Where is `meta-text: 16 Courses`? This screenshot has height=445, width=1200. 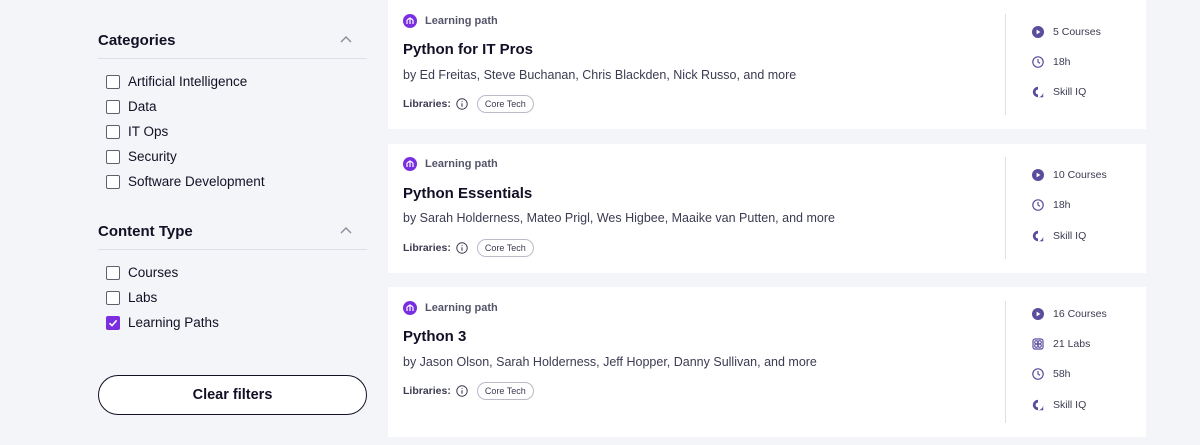
meta-text: 16 Courses is located at coordinates (1080, 314).